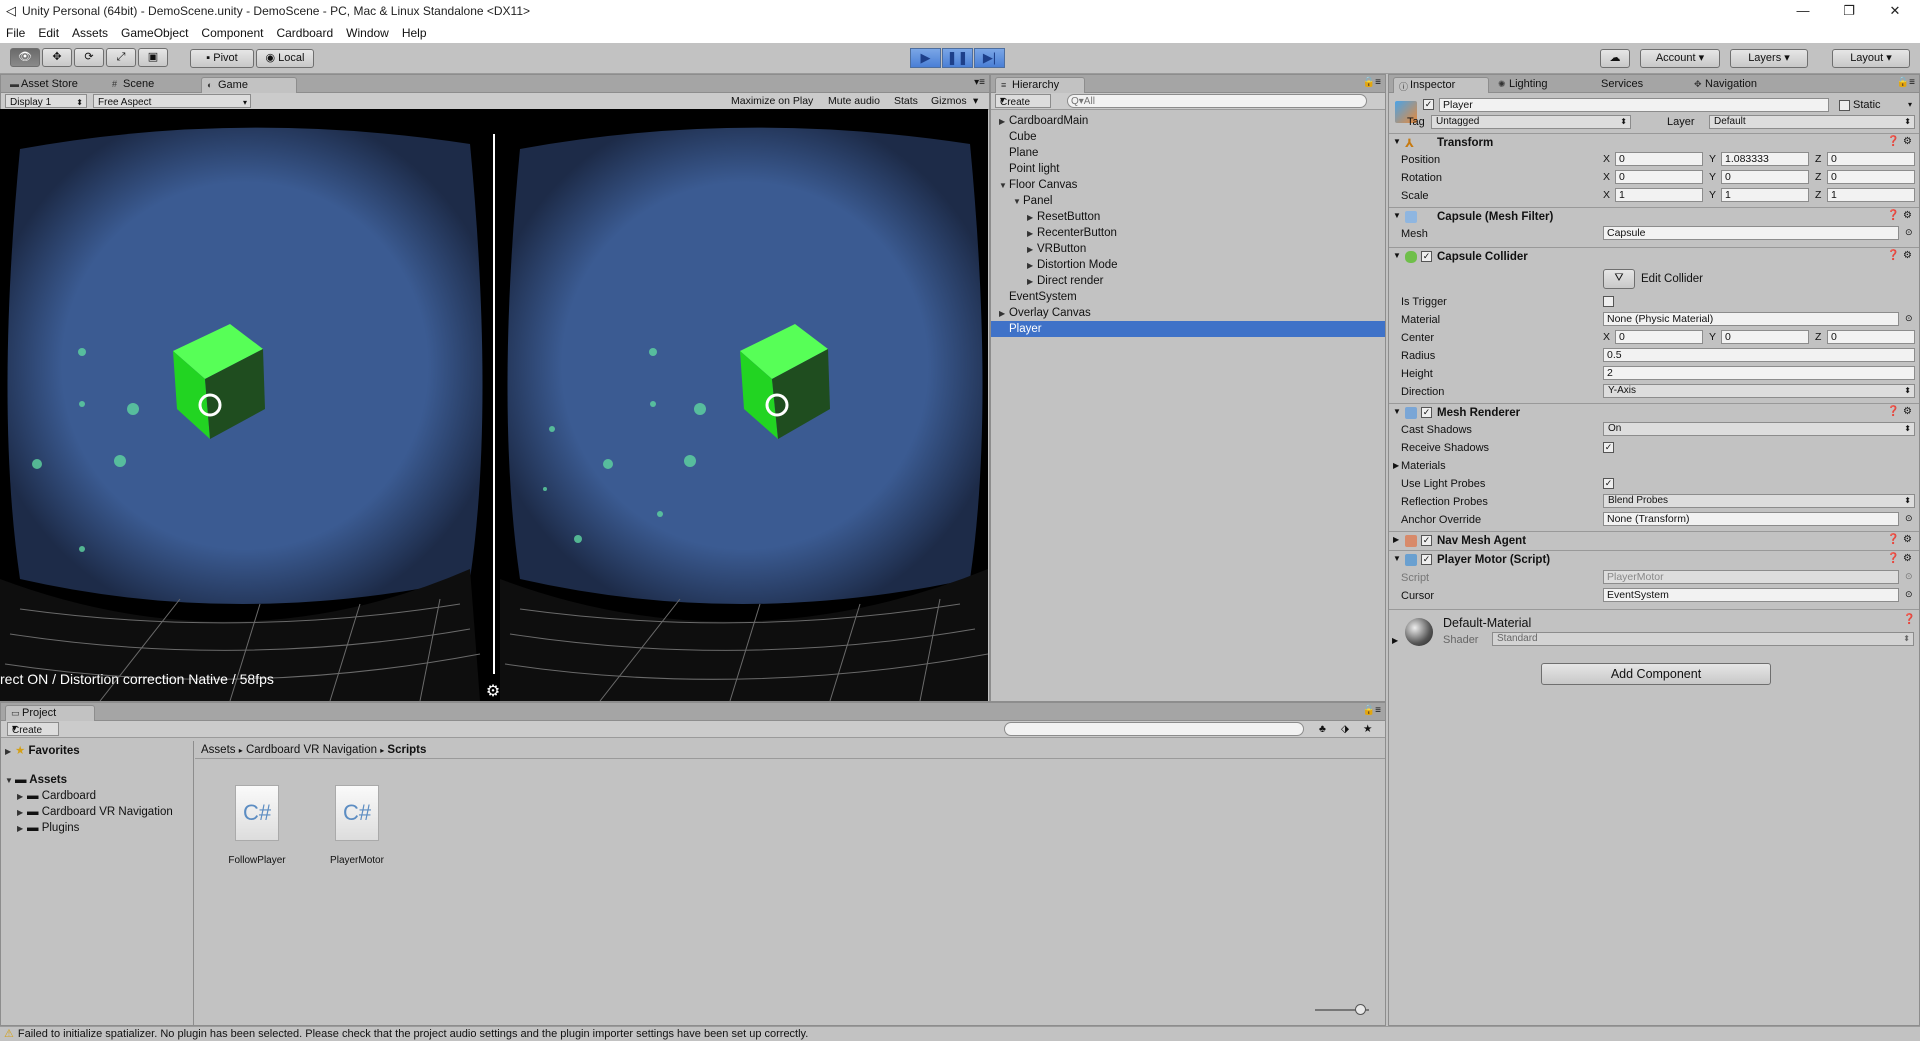 This screenshot has height=1041, width=1920. What do you see at coordinates (1188, 249) in the screenshot?
I see `hierarchy-item: ▶ VRButton` at bounding box center [1188, 249].